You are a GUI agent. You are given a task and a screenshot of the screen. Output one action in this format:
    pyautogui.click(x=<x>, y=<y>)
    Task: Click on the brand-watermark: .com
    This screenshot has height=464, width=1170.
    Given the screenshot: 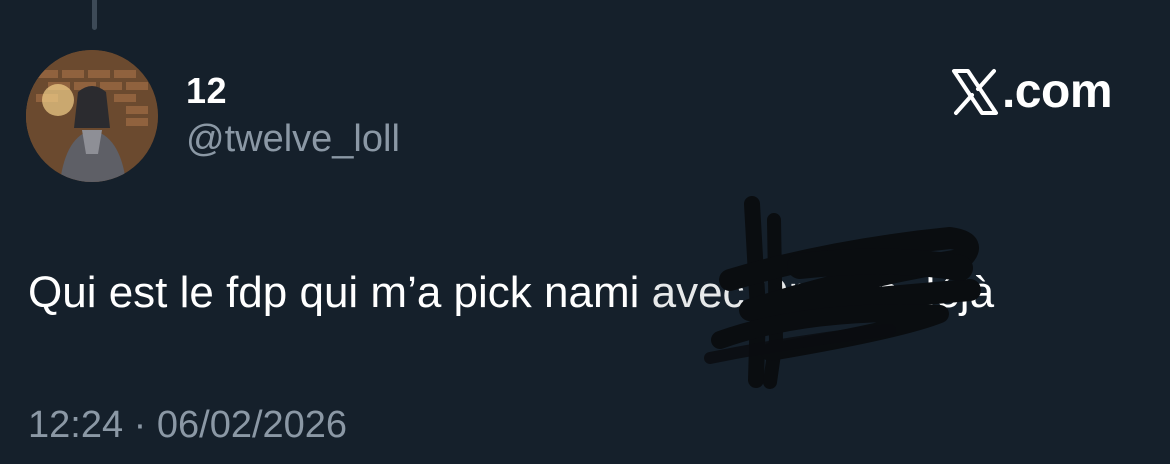 What is the action you would take?
    pyautogui.click(x=1031, y=91)
    